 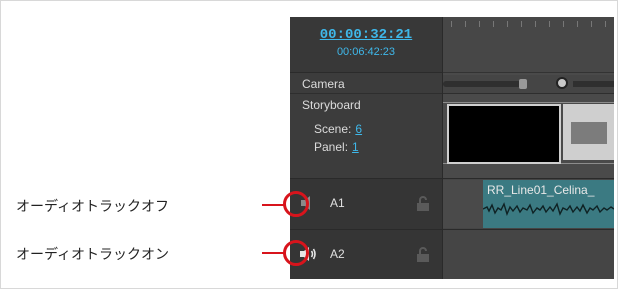 What do you see at coordinates (528, 45) in the screenshot?
I see `time-ruler` at bounding box center [528, 45].